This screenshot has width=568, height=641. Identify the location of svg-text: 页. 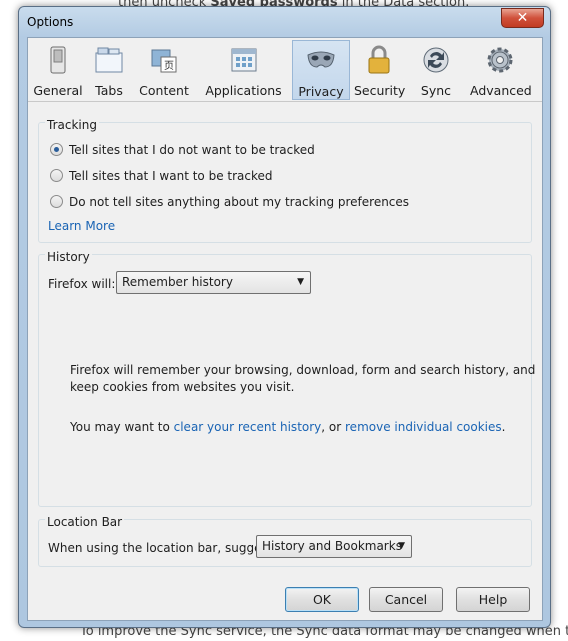
(169, 66).